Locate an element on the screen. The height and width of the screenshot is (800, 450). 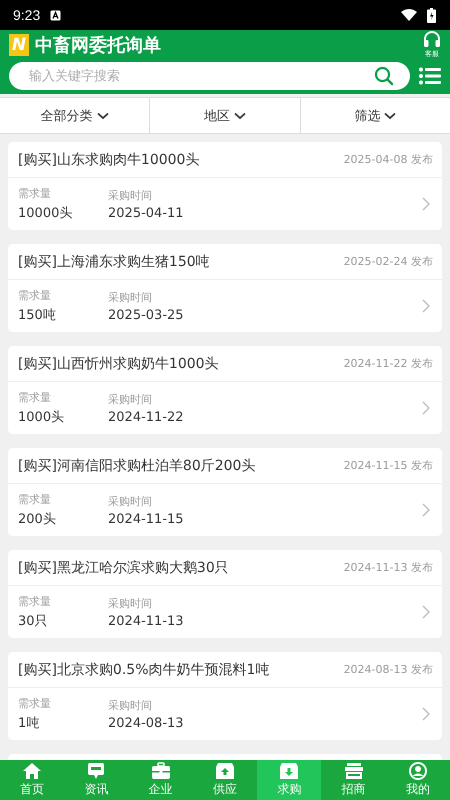
date-value: 2025-03-25 is located at coordinates (146, 315).